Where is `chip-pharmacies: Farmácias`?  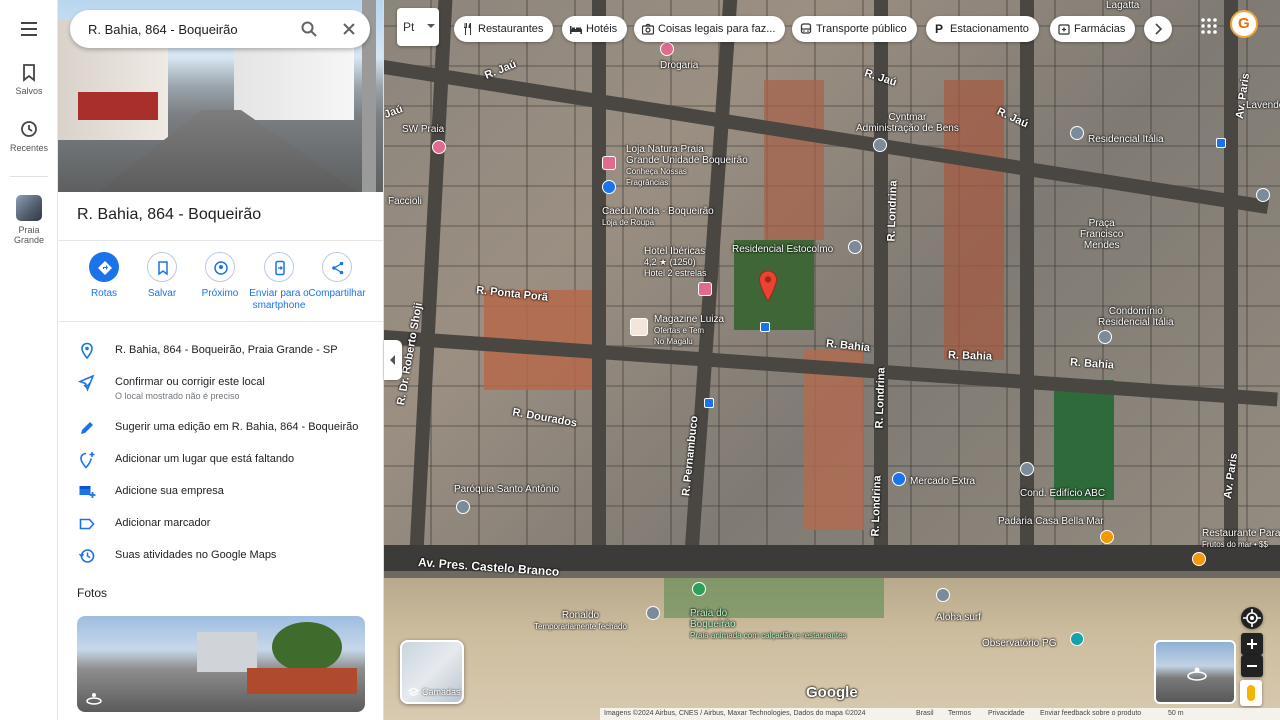 chip-pharmacies: Farmácias is located at coordinates (1093, 29).